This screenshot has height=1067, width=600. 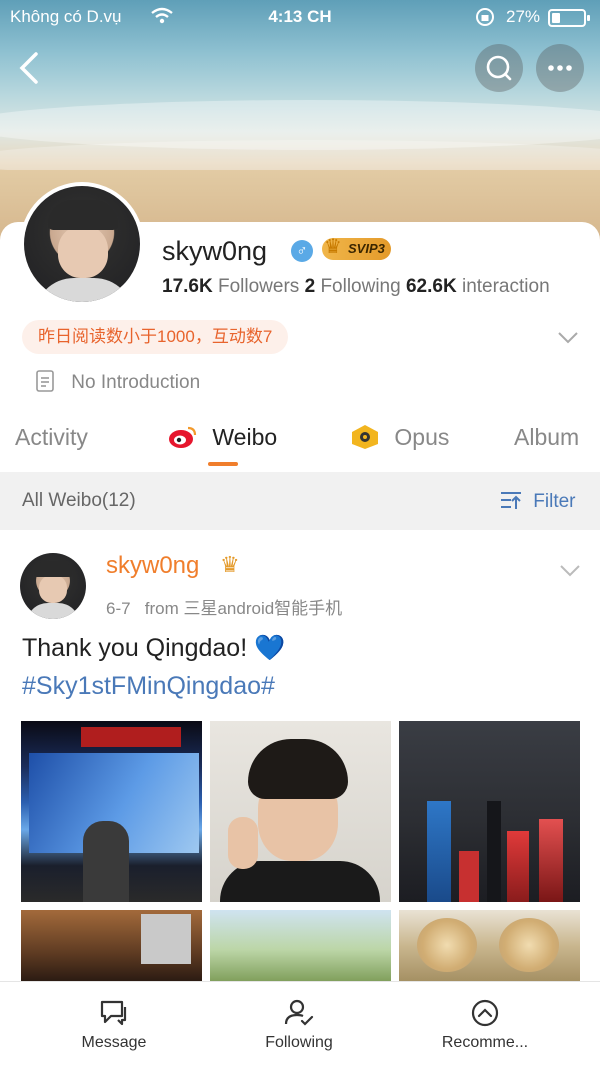 I want to click on profile-username: skyw0ng, so click(x=215, y=251).